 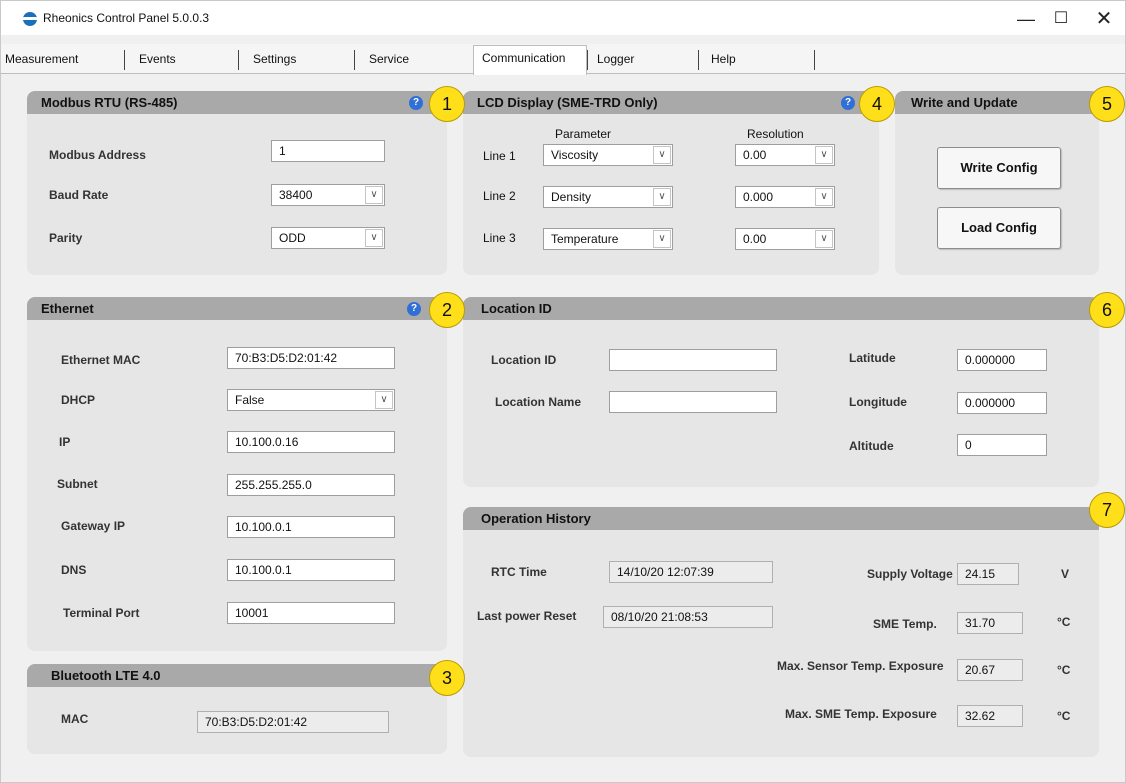 I want to click on tab-help: Help, so click(x=761, y=61).